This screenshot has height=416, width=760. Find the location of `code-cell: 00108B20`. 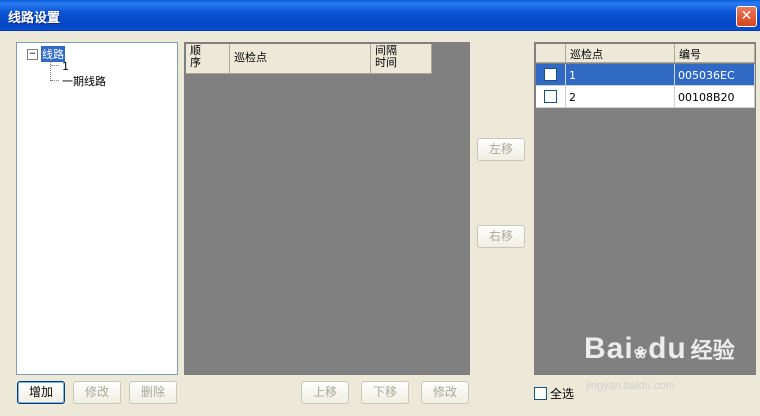

code-cell: 00108B20 is located at coordinates (715, 97).